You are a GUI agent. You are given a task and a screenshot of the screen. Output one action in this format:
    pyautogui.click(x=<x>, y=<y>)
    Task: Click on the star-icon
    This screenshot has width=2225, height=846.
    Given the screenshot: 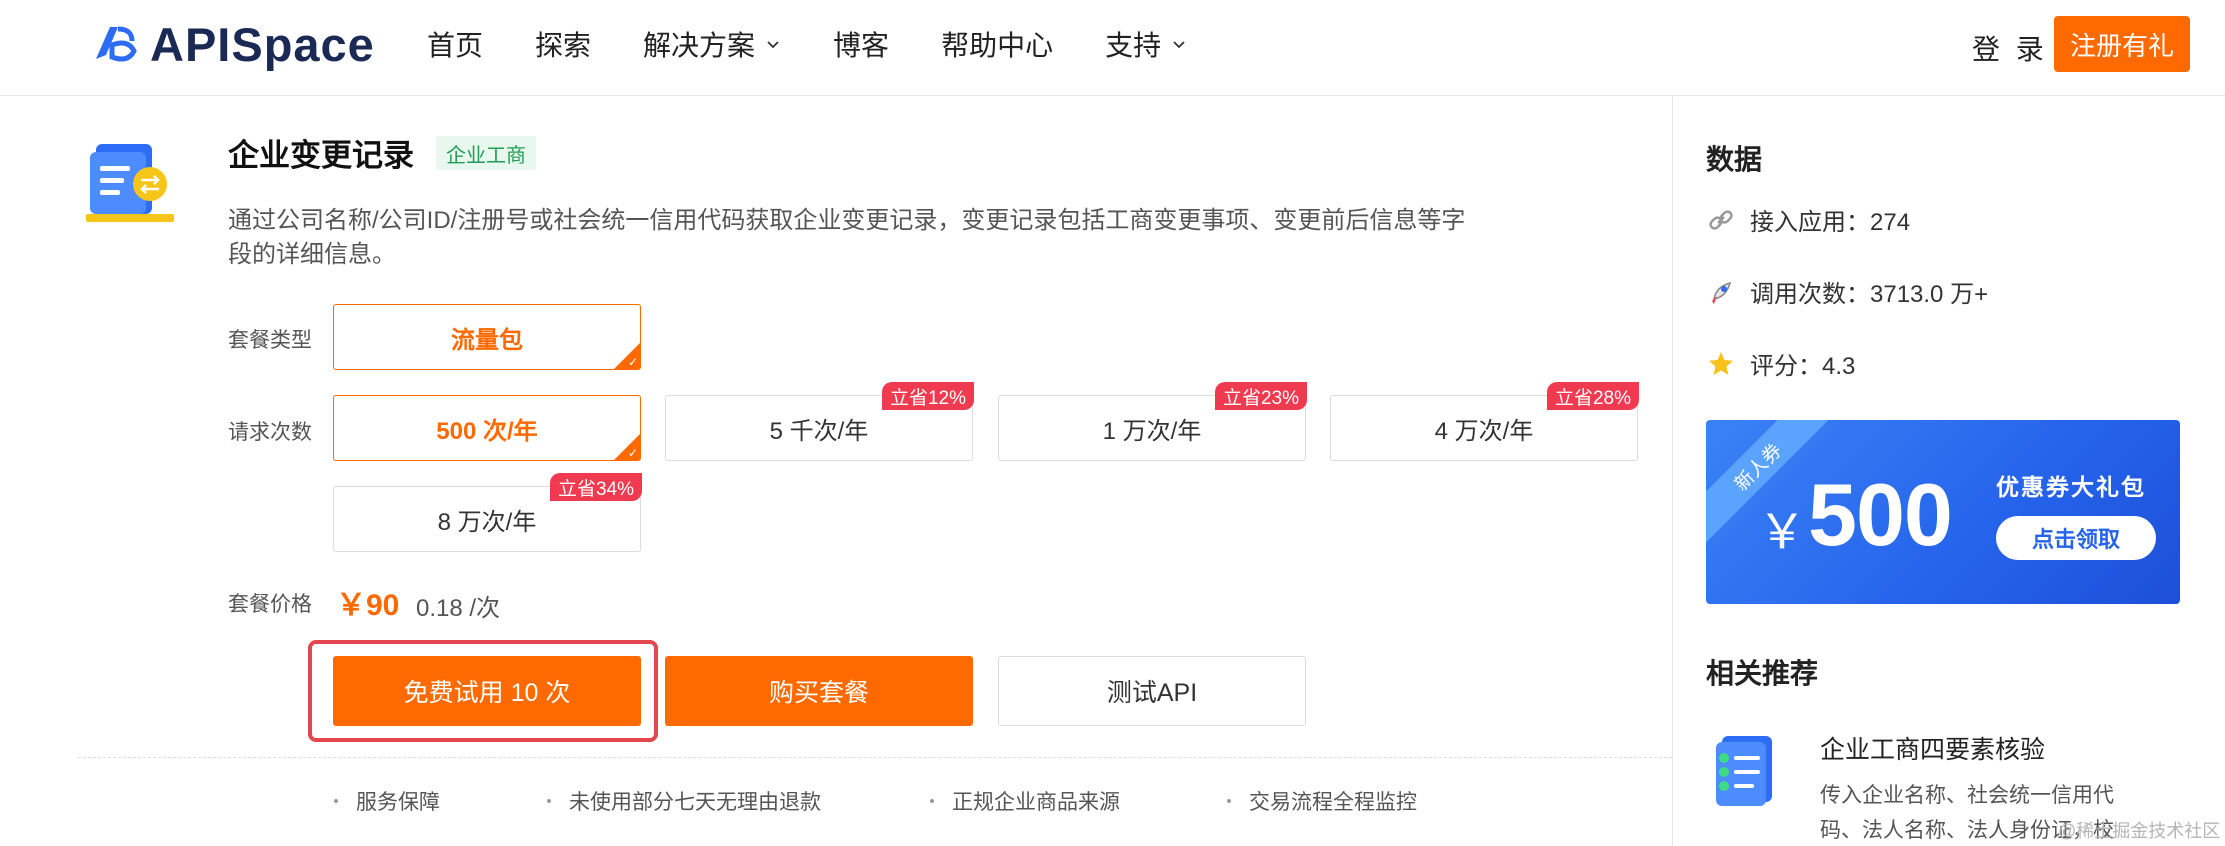 What is the action you would take?
    pyautogui.click(x=1721, y=364)
    